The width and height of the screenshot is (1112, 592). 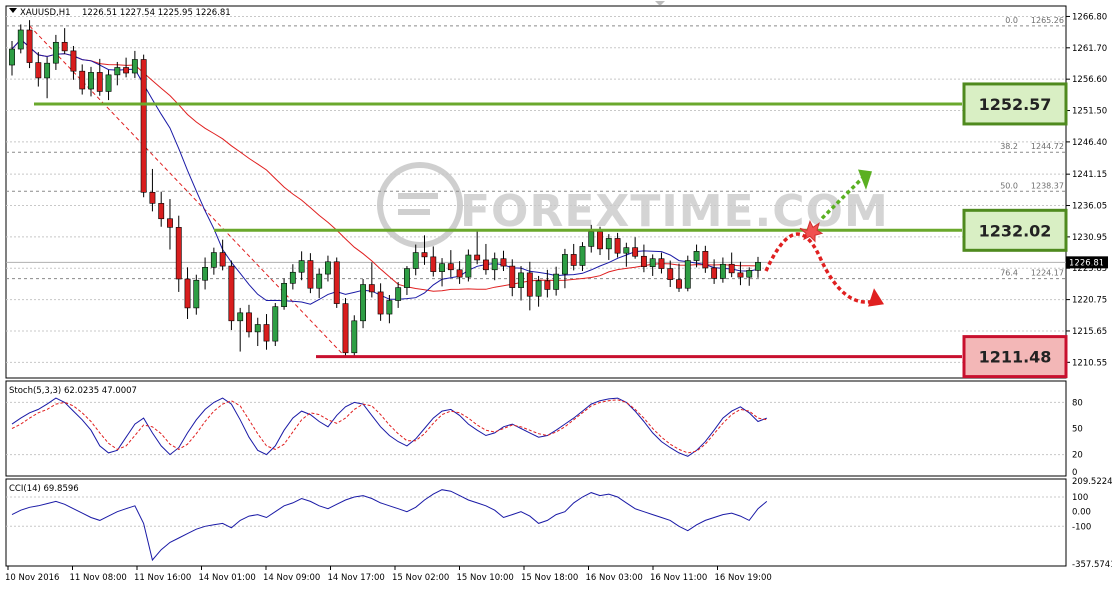 What do you see at coordinates (485, 578) in the screenshot?
I see `time-tick-label: 15 Nov 10:00` at bounding box center [485, 578].